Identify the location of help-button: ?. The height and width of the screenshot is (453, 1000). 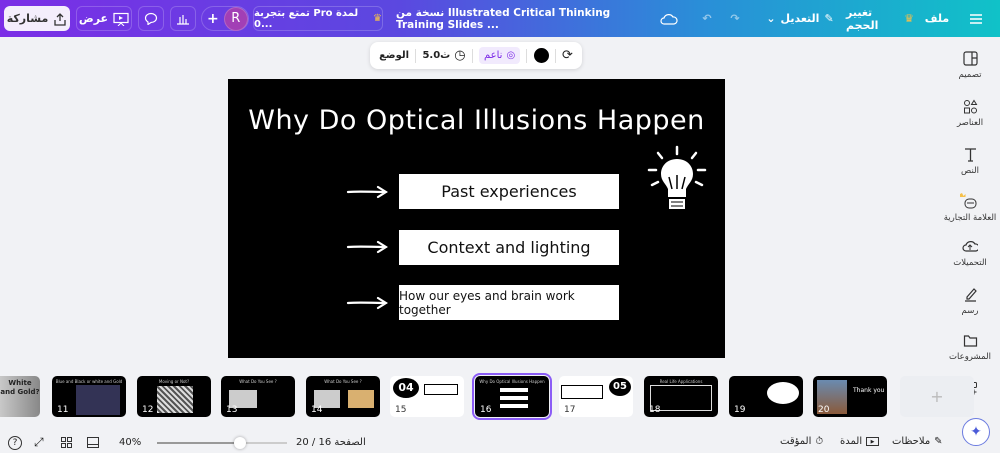
(15, 443).